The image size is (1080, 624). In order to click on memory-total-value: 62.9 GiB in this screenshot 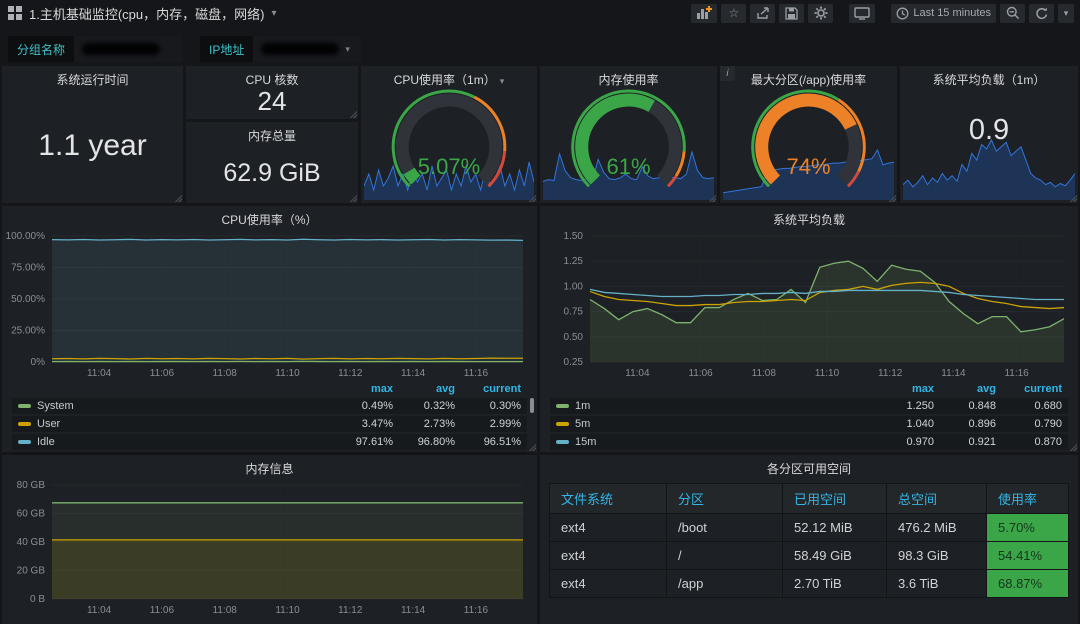, I will do `click(272, 173)`.